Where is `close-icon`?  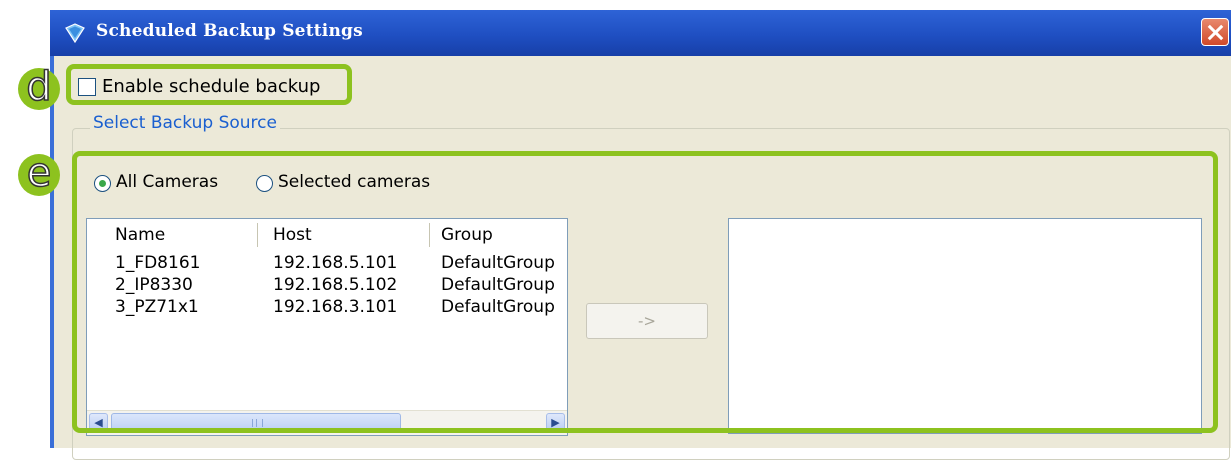 close-icon is located at coordinates (1215, 32).